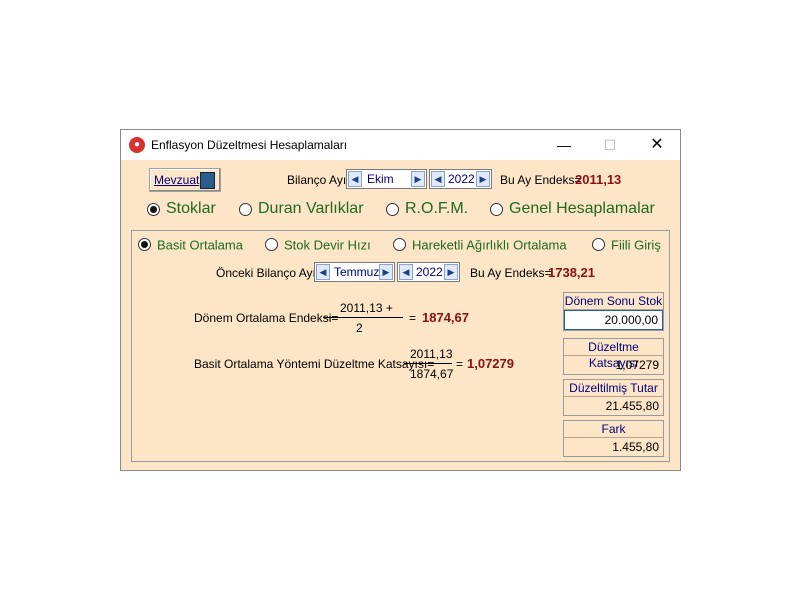  I want to click on year-spinner: ◀ 2022 ▶, so click(460, 179).